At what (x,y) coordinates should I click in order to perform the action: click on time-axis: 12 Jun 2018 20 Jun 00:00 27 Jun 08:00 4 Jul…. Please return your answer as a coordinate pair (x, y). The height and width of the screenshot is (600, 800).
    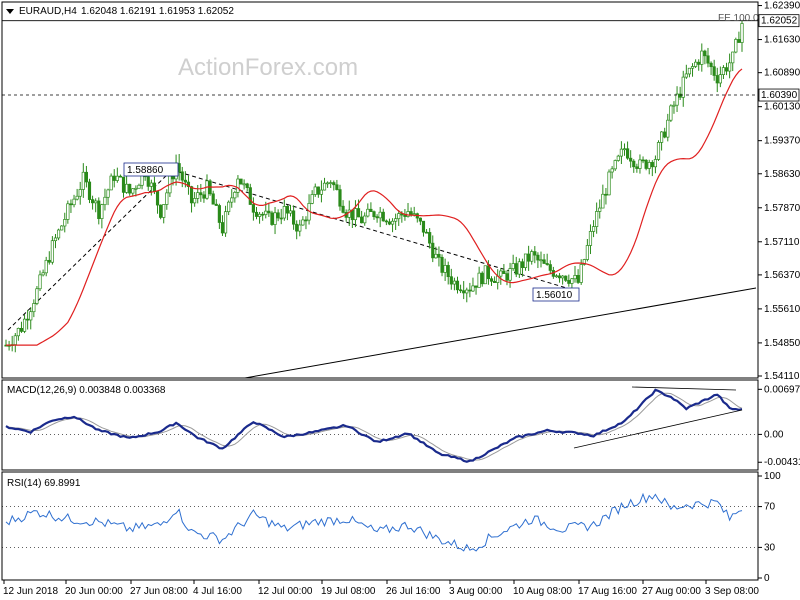
    Looking at the image, I should click on (381, 588).